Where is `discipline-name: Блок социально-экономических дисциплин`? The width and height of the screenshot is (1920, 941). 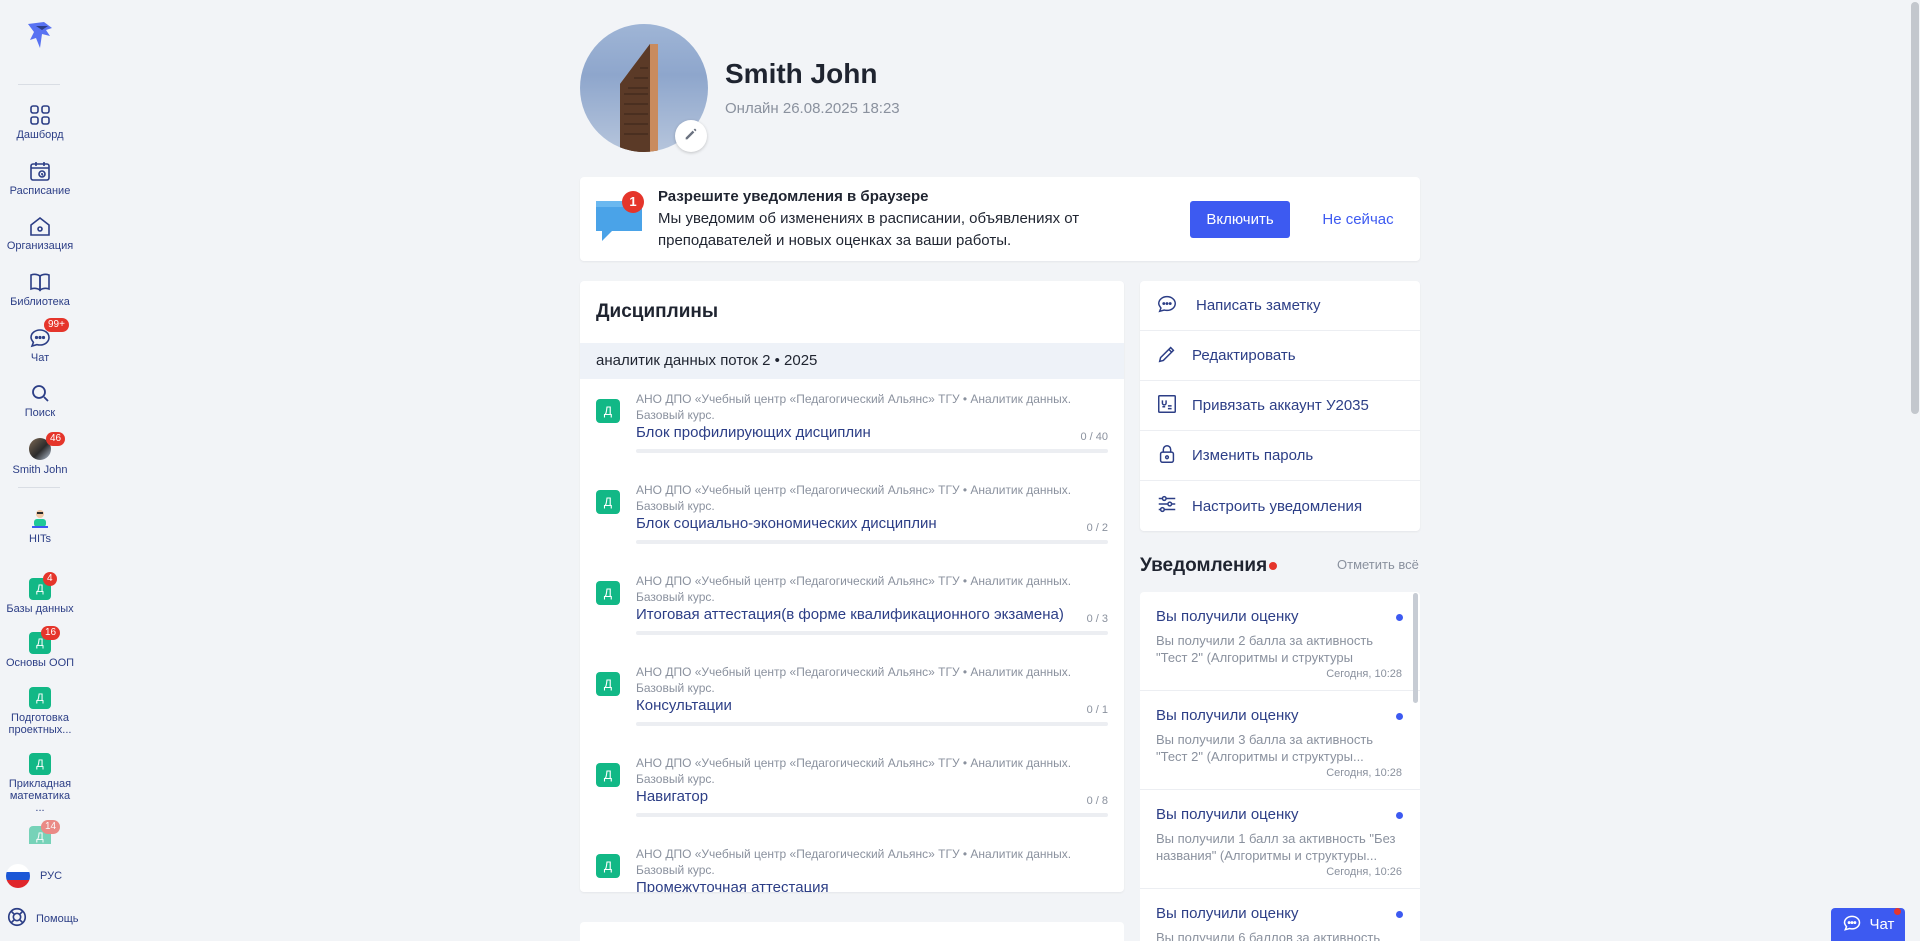 discipline-name: Блок социально-экономических дисциплин is located at coordinates (786, 523).